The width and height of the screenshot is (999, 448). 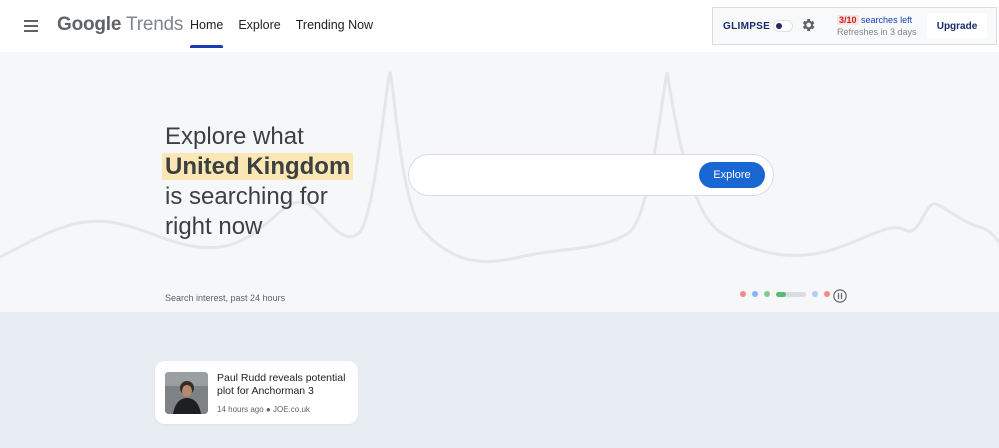 What do you see at coordinates (186, 393) in the screenshot?
I see `story-thumbnail-image` at bounding box center [186, 393].